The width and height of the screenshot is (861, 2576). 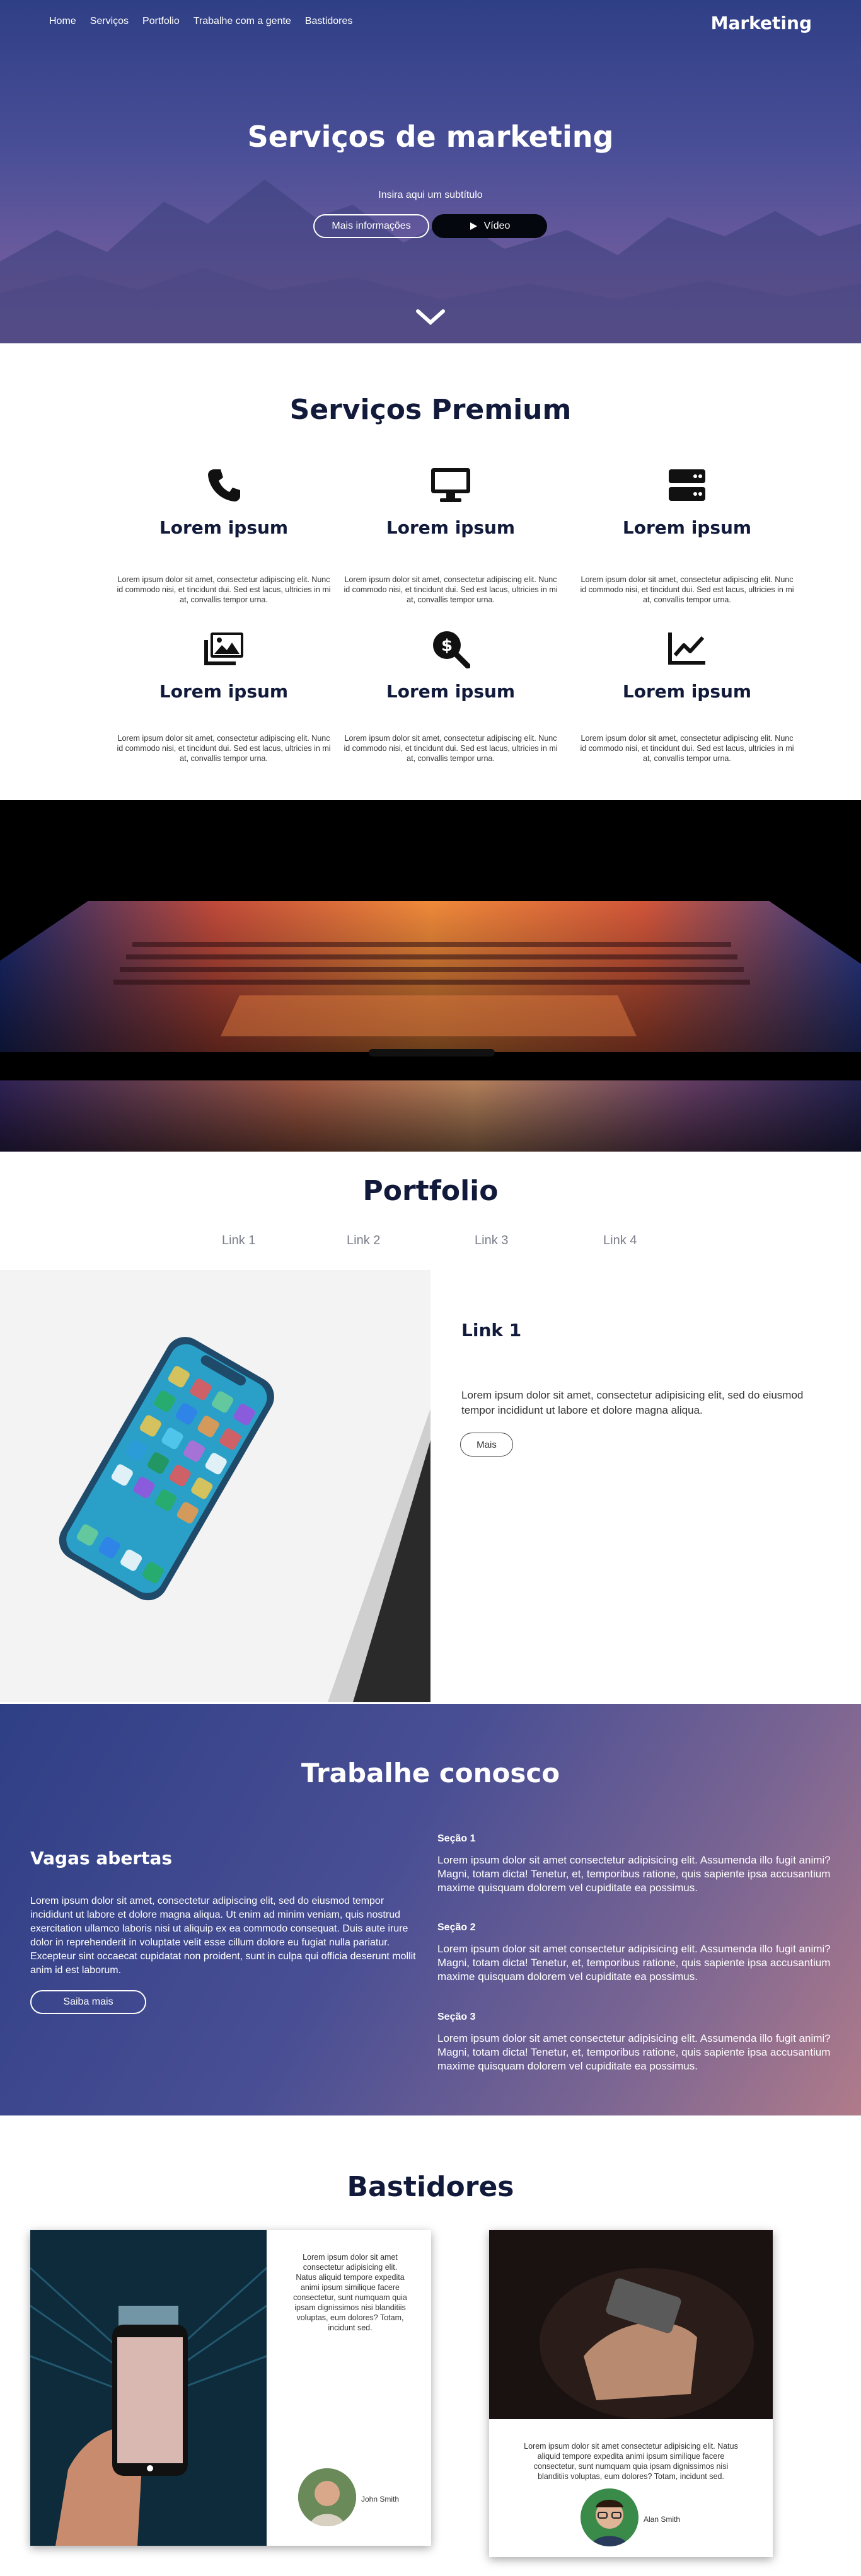 What do you see at coordinates (687, 485) in the screenshot?
I see `server-icon` at bounding box center [687, 485].